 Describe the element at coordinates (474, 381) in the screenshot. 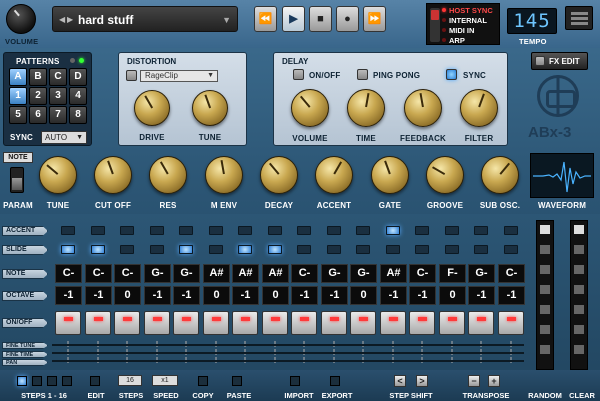

I see `transpose-down-button: −` at that location.